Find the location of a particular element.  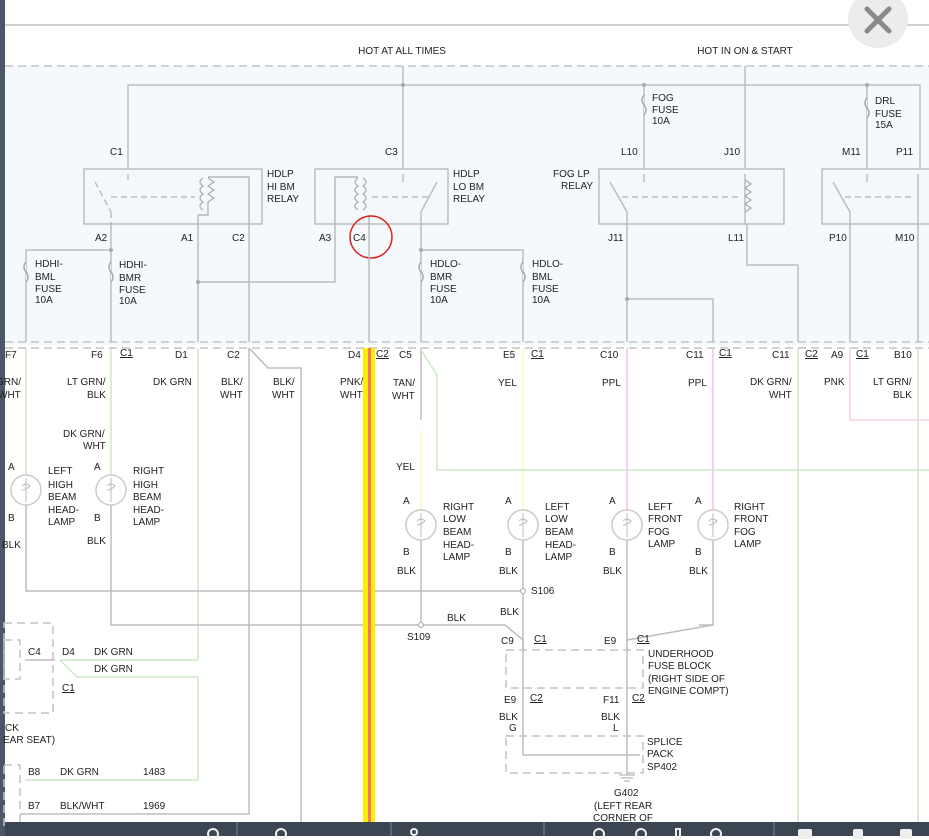

diagram-label: SP402 is located at coordinates (662, 767).